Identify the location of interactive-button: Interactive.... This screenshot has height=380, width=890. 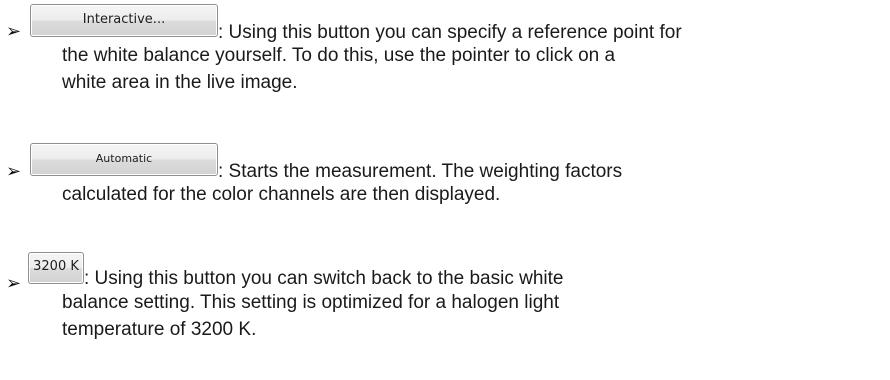
(124, 20).